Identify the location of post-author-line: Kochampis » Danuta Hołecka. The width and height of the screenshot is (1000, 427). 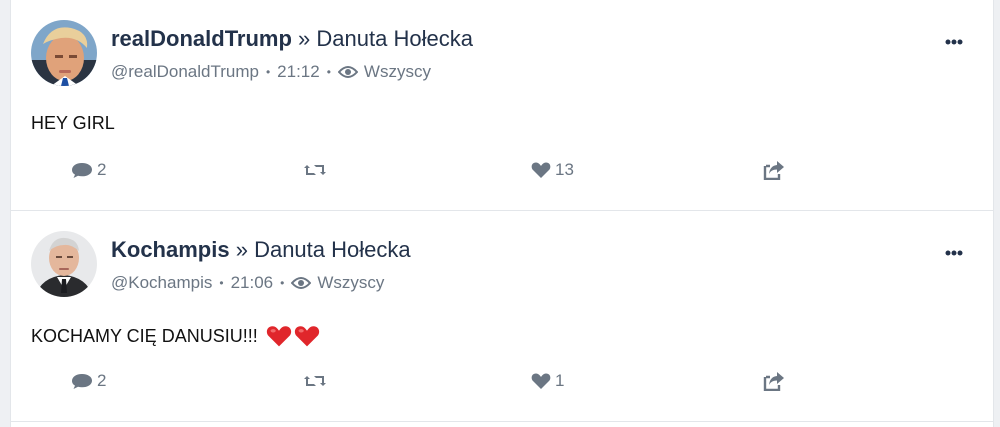
(261, 250).